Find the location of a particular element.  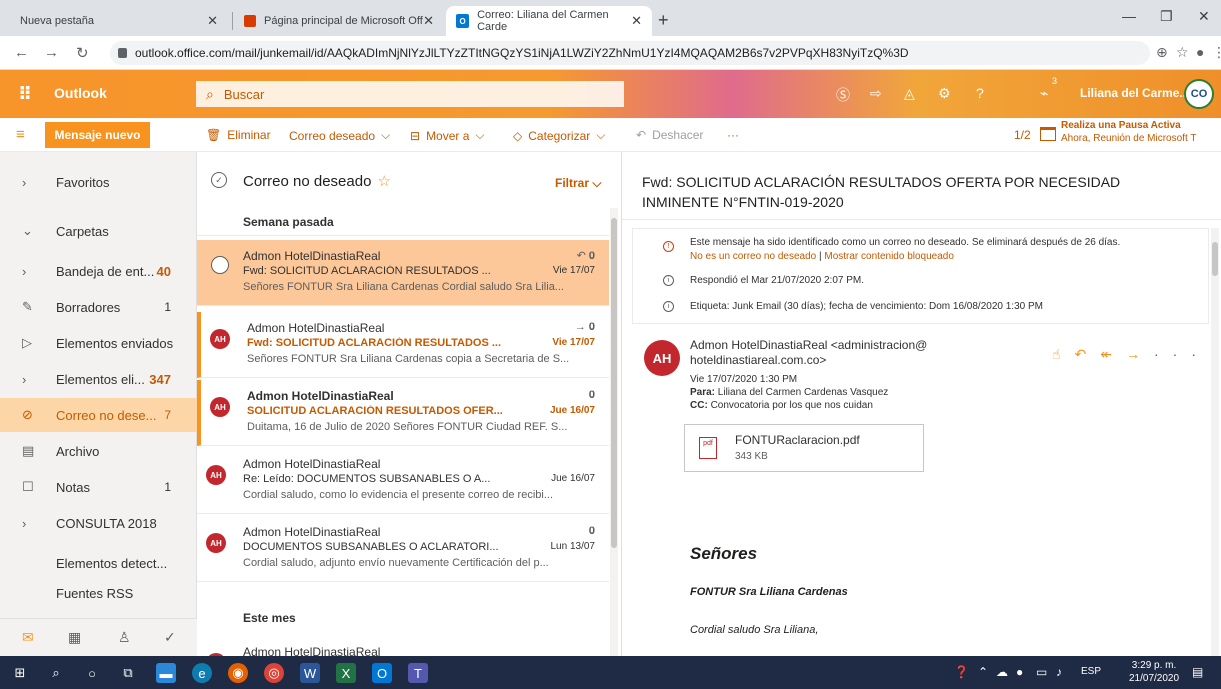

new-tab-icon: + is located at coordinates (663, 20).